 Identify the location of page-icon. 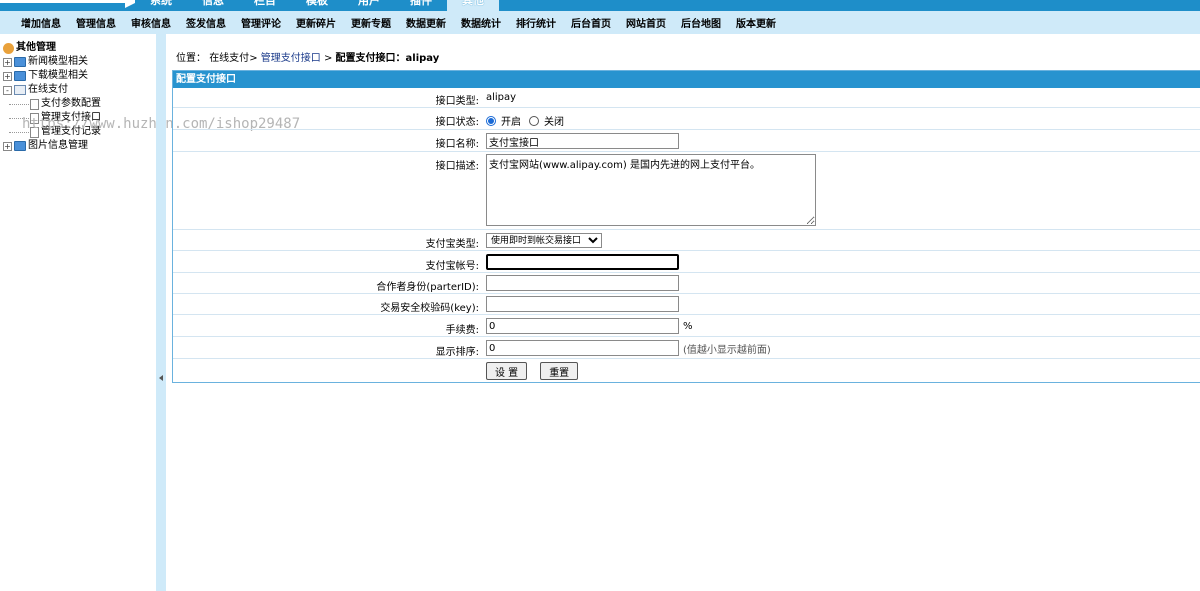
(34, 104).